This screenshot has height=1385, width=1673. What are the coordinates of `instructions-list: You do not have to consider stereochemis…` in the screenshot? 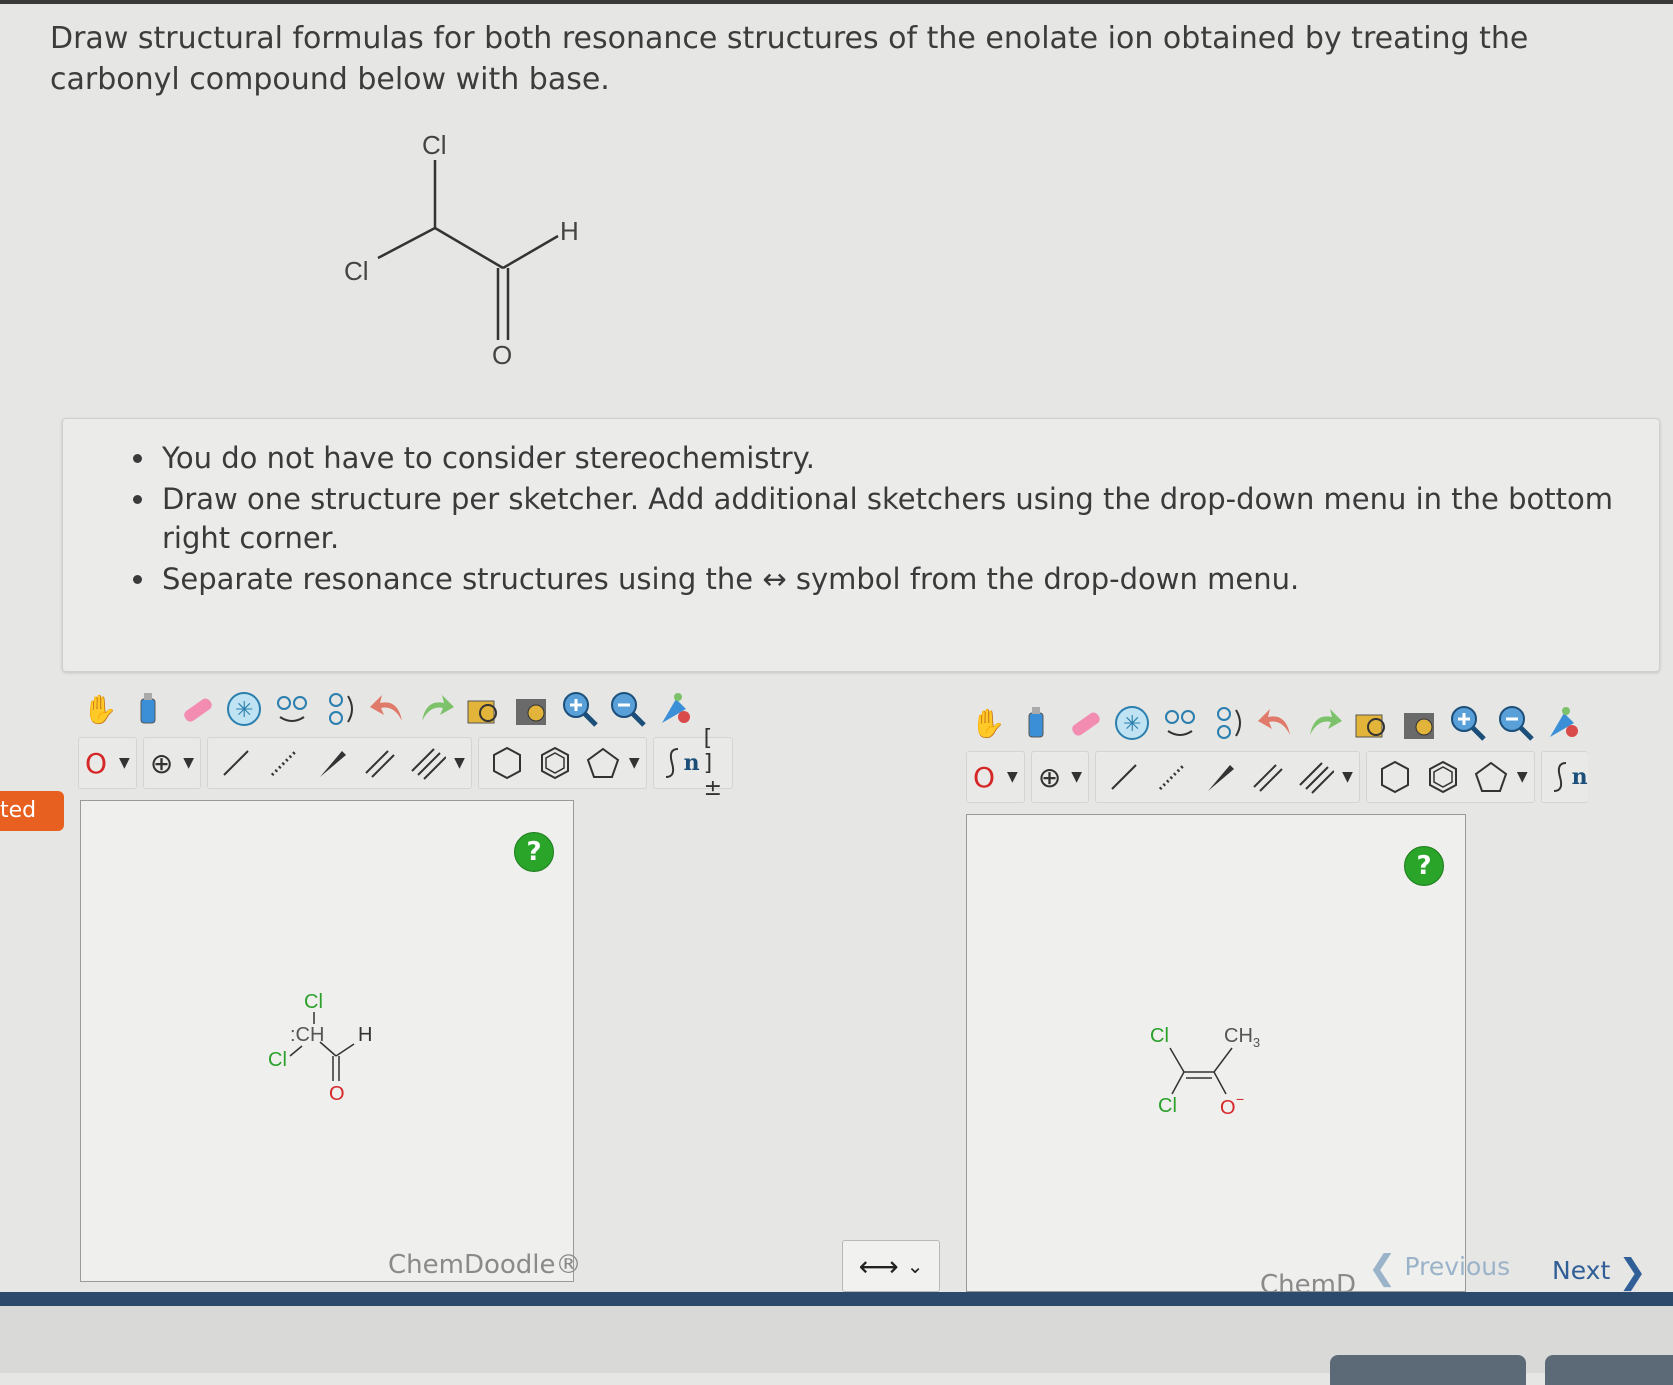 It's located at (908, 519).